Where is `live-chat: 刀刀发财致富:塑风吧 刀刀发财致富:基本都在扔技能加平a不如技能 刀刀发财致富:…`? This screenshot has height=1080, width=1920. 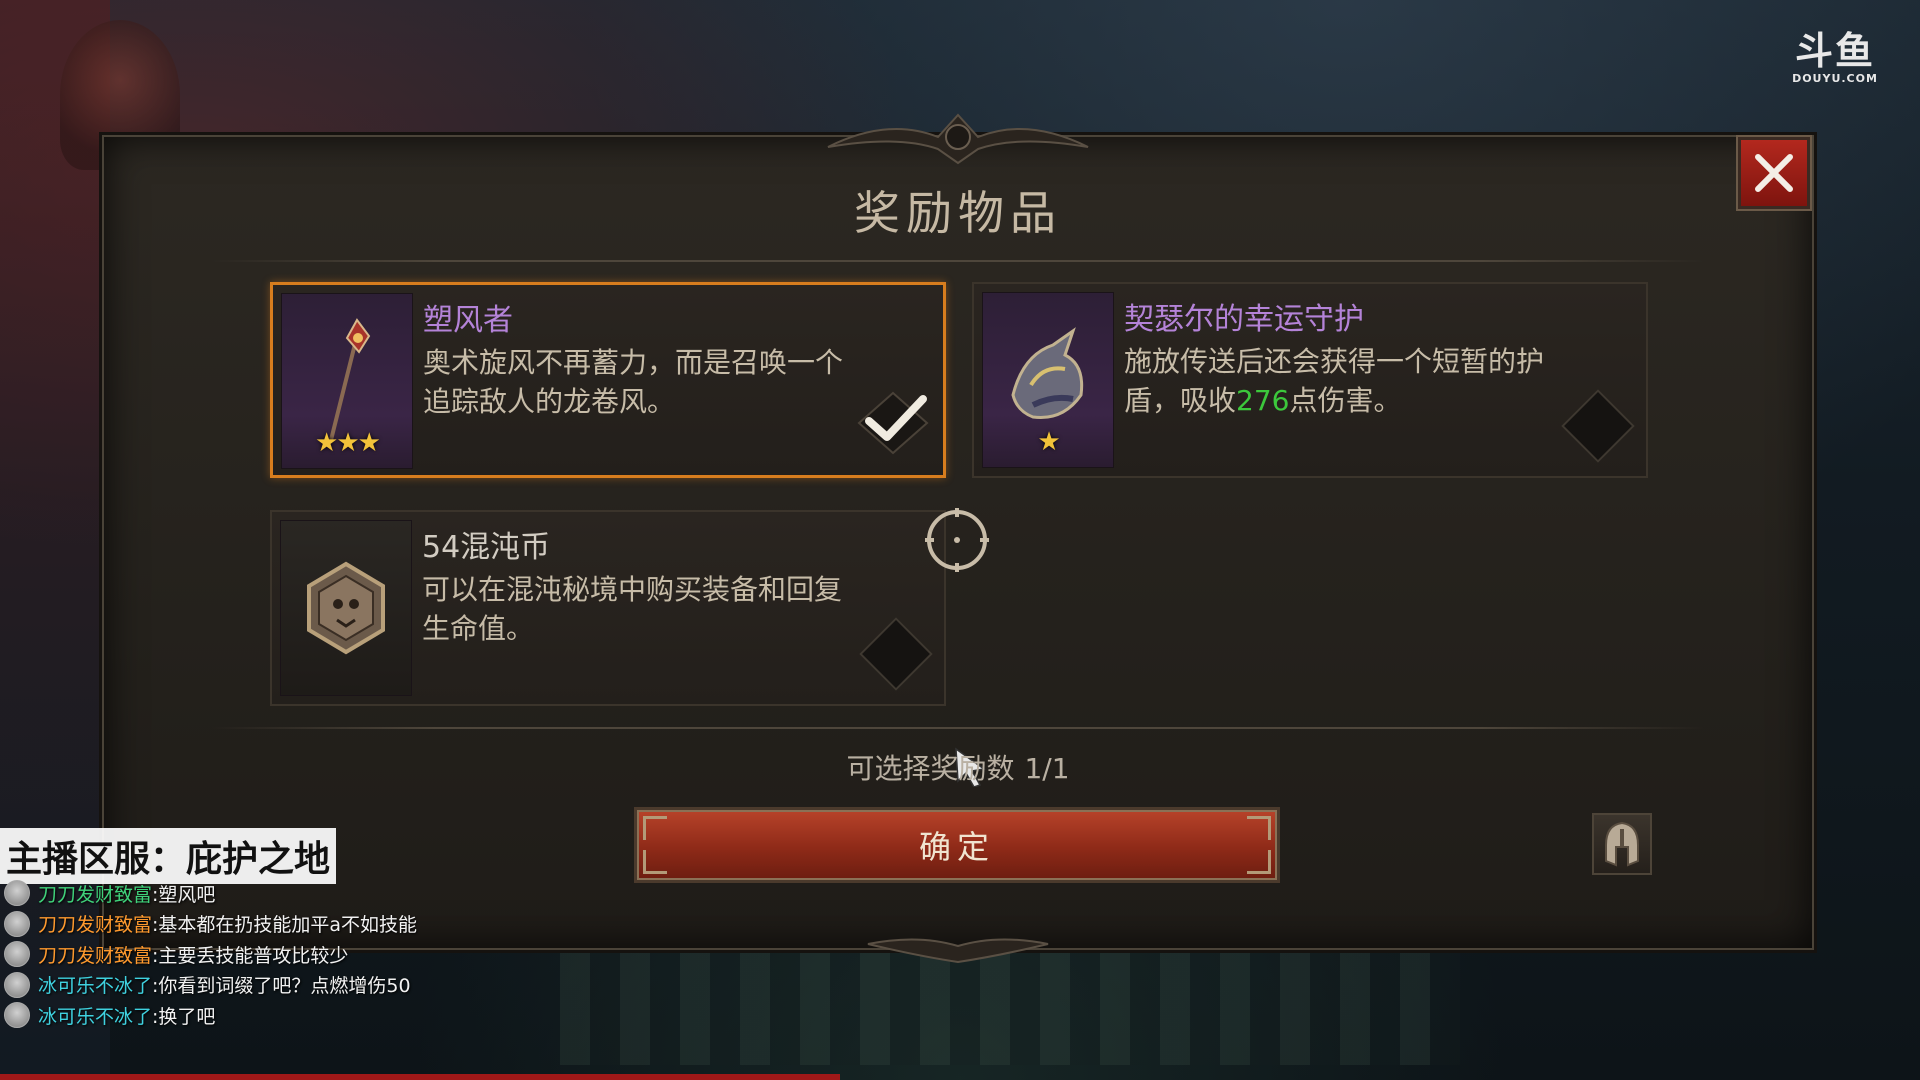 live-chat: 刀刀发财致富:塑风吧 刀刀发财致富:基本都在扔技能加平a不如技能 刀刀发财致富:… is located at coordinates (244, 954).